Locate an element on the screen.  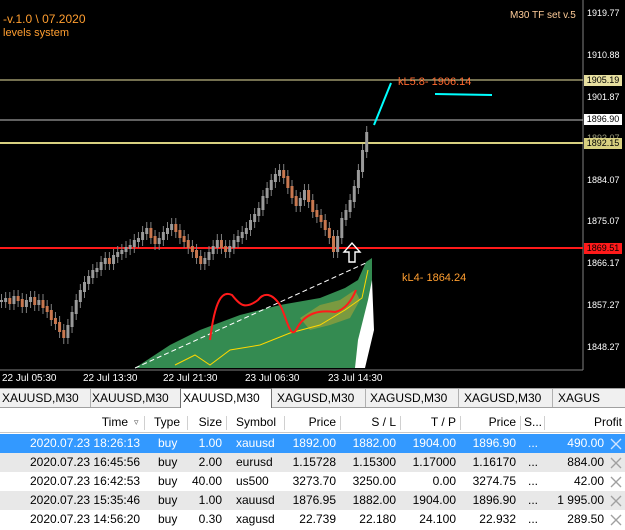
cell-size: 1.00 is located at coordinates (210, 500).